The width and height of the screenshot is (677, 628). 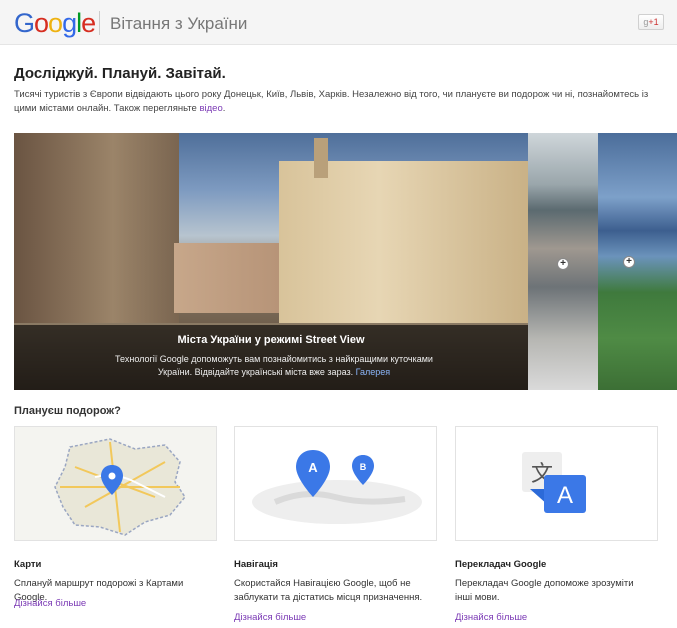 I want to click on navigation-card-image: A B, so click(x=335, y=483).